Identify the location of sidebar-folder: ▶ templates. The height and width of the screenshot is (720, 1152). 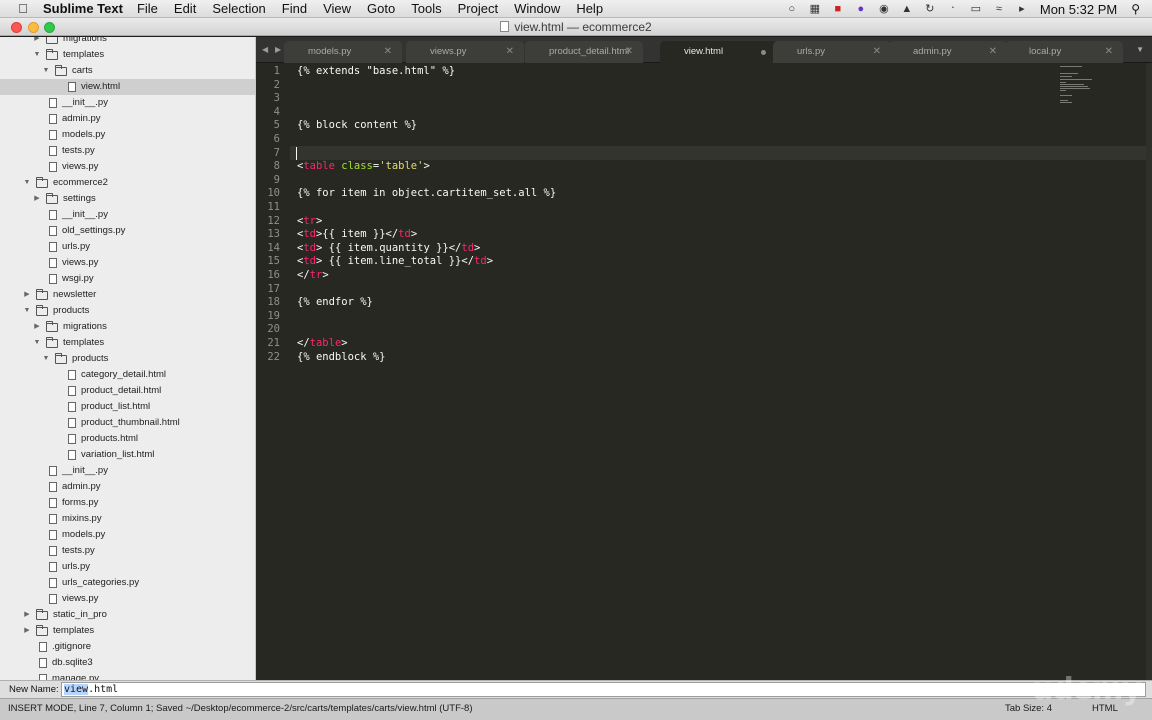
(127, 631).